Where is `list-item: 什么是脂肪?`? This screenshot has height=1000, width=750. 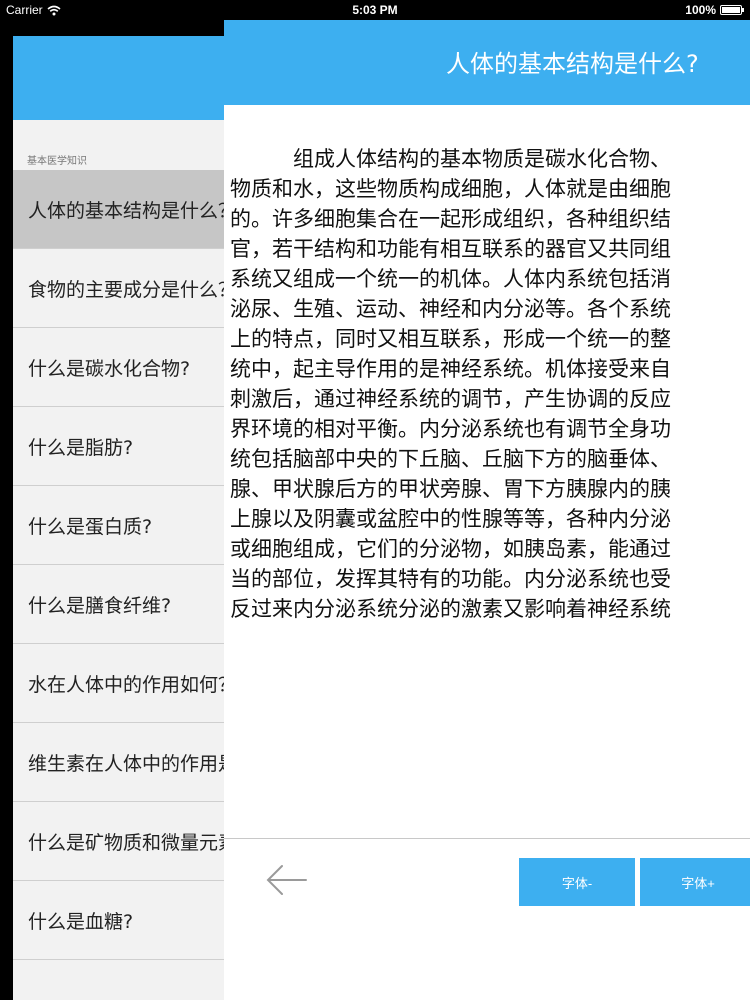 list-item: 什么是脂肪? is located at coordinates (124, 446).